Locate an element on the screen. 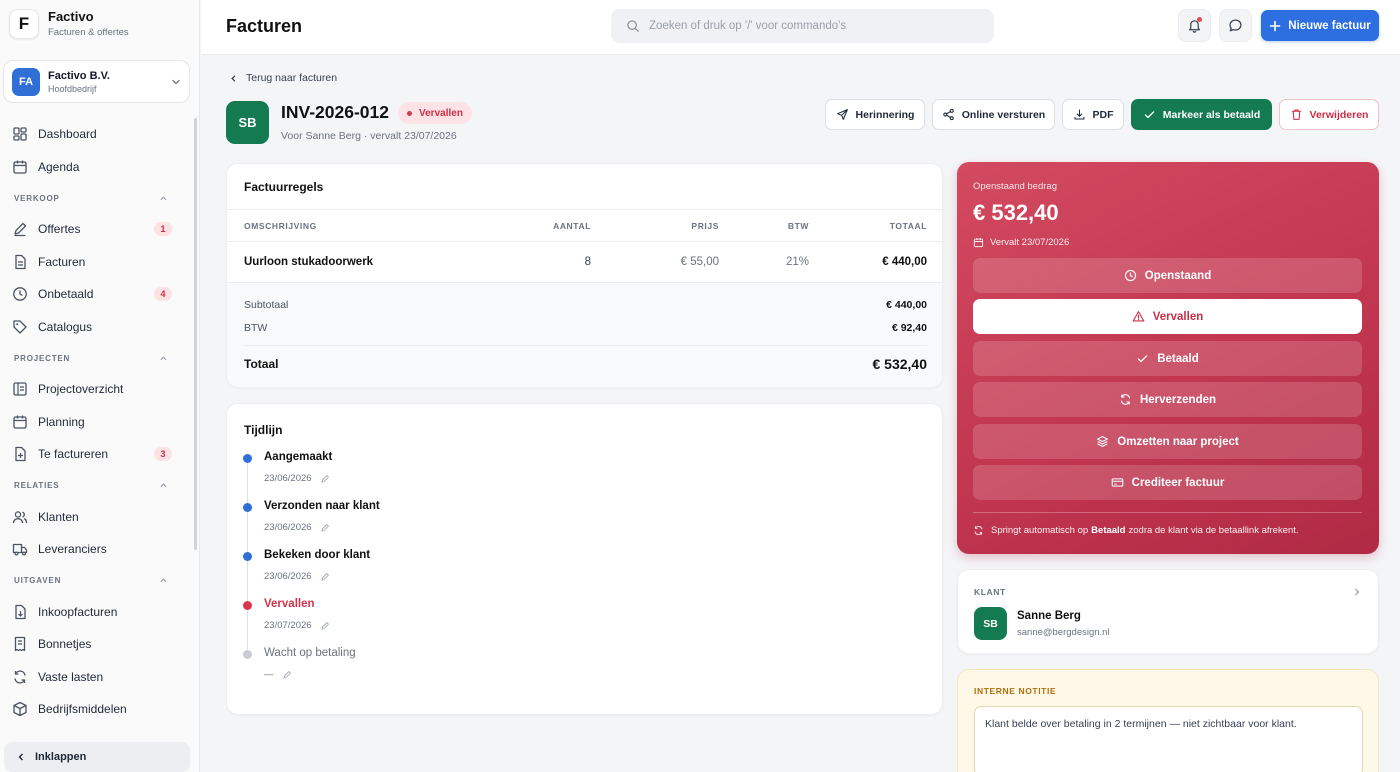 This screenshot has width=1400, height=772. sidebar-item-label: Offertes is located at coordinates (59, 229).